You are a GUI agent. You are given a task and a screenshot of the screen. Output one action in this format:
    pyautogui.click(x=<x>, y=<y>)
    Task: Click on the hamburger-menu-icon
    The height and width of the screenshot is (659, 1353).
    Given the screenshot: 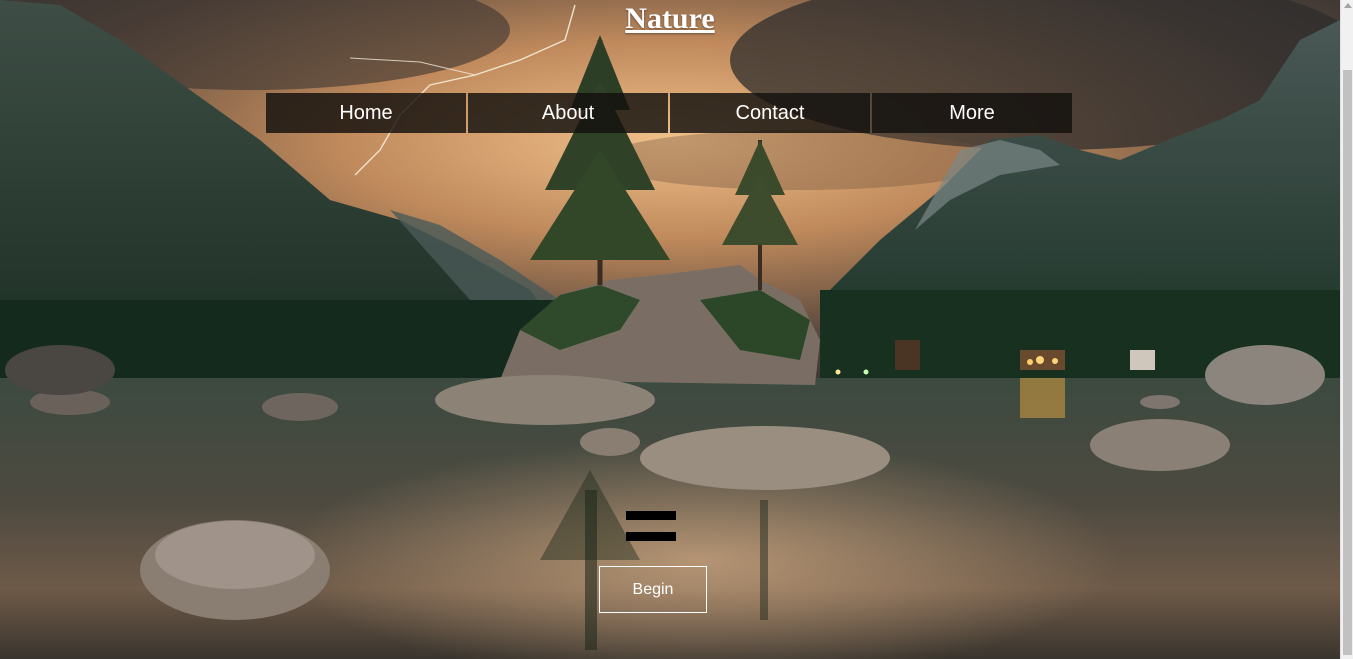 What is the action you would take?
    pyautogui.click(x=651, y=526)
    